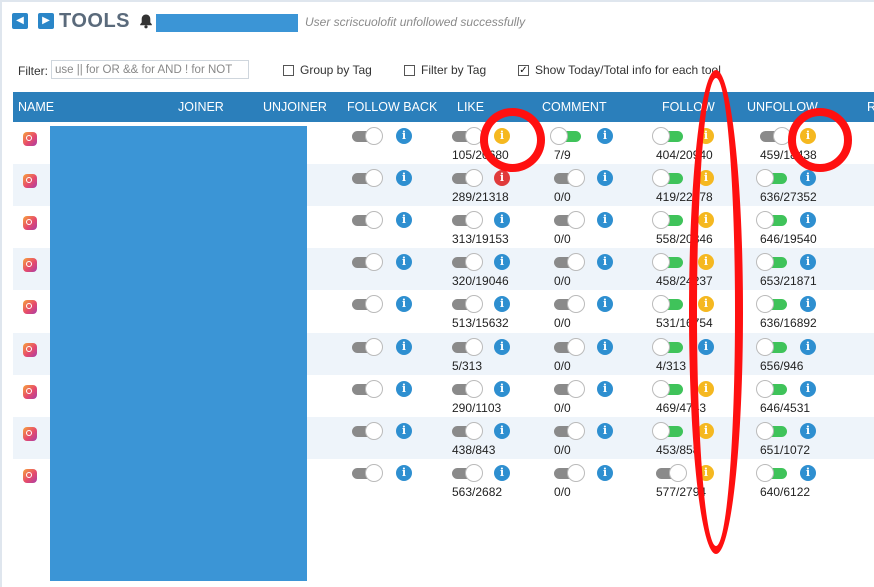  I want to click on filter-by-tag-checkbox, so click(409, 70).